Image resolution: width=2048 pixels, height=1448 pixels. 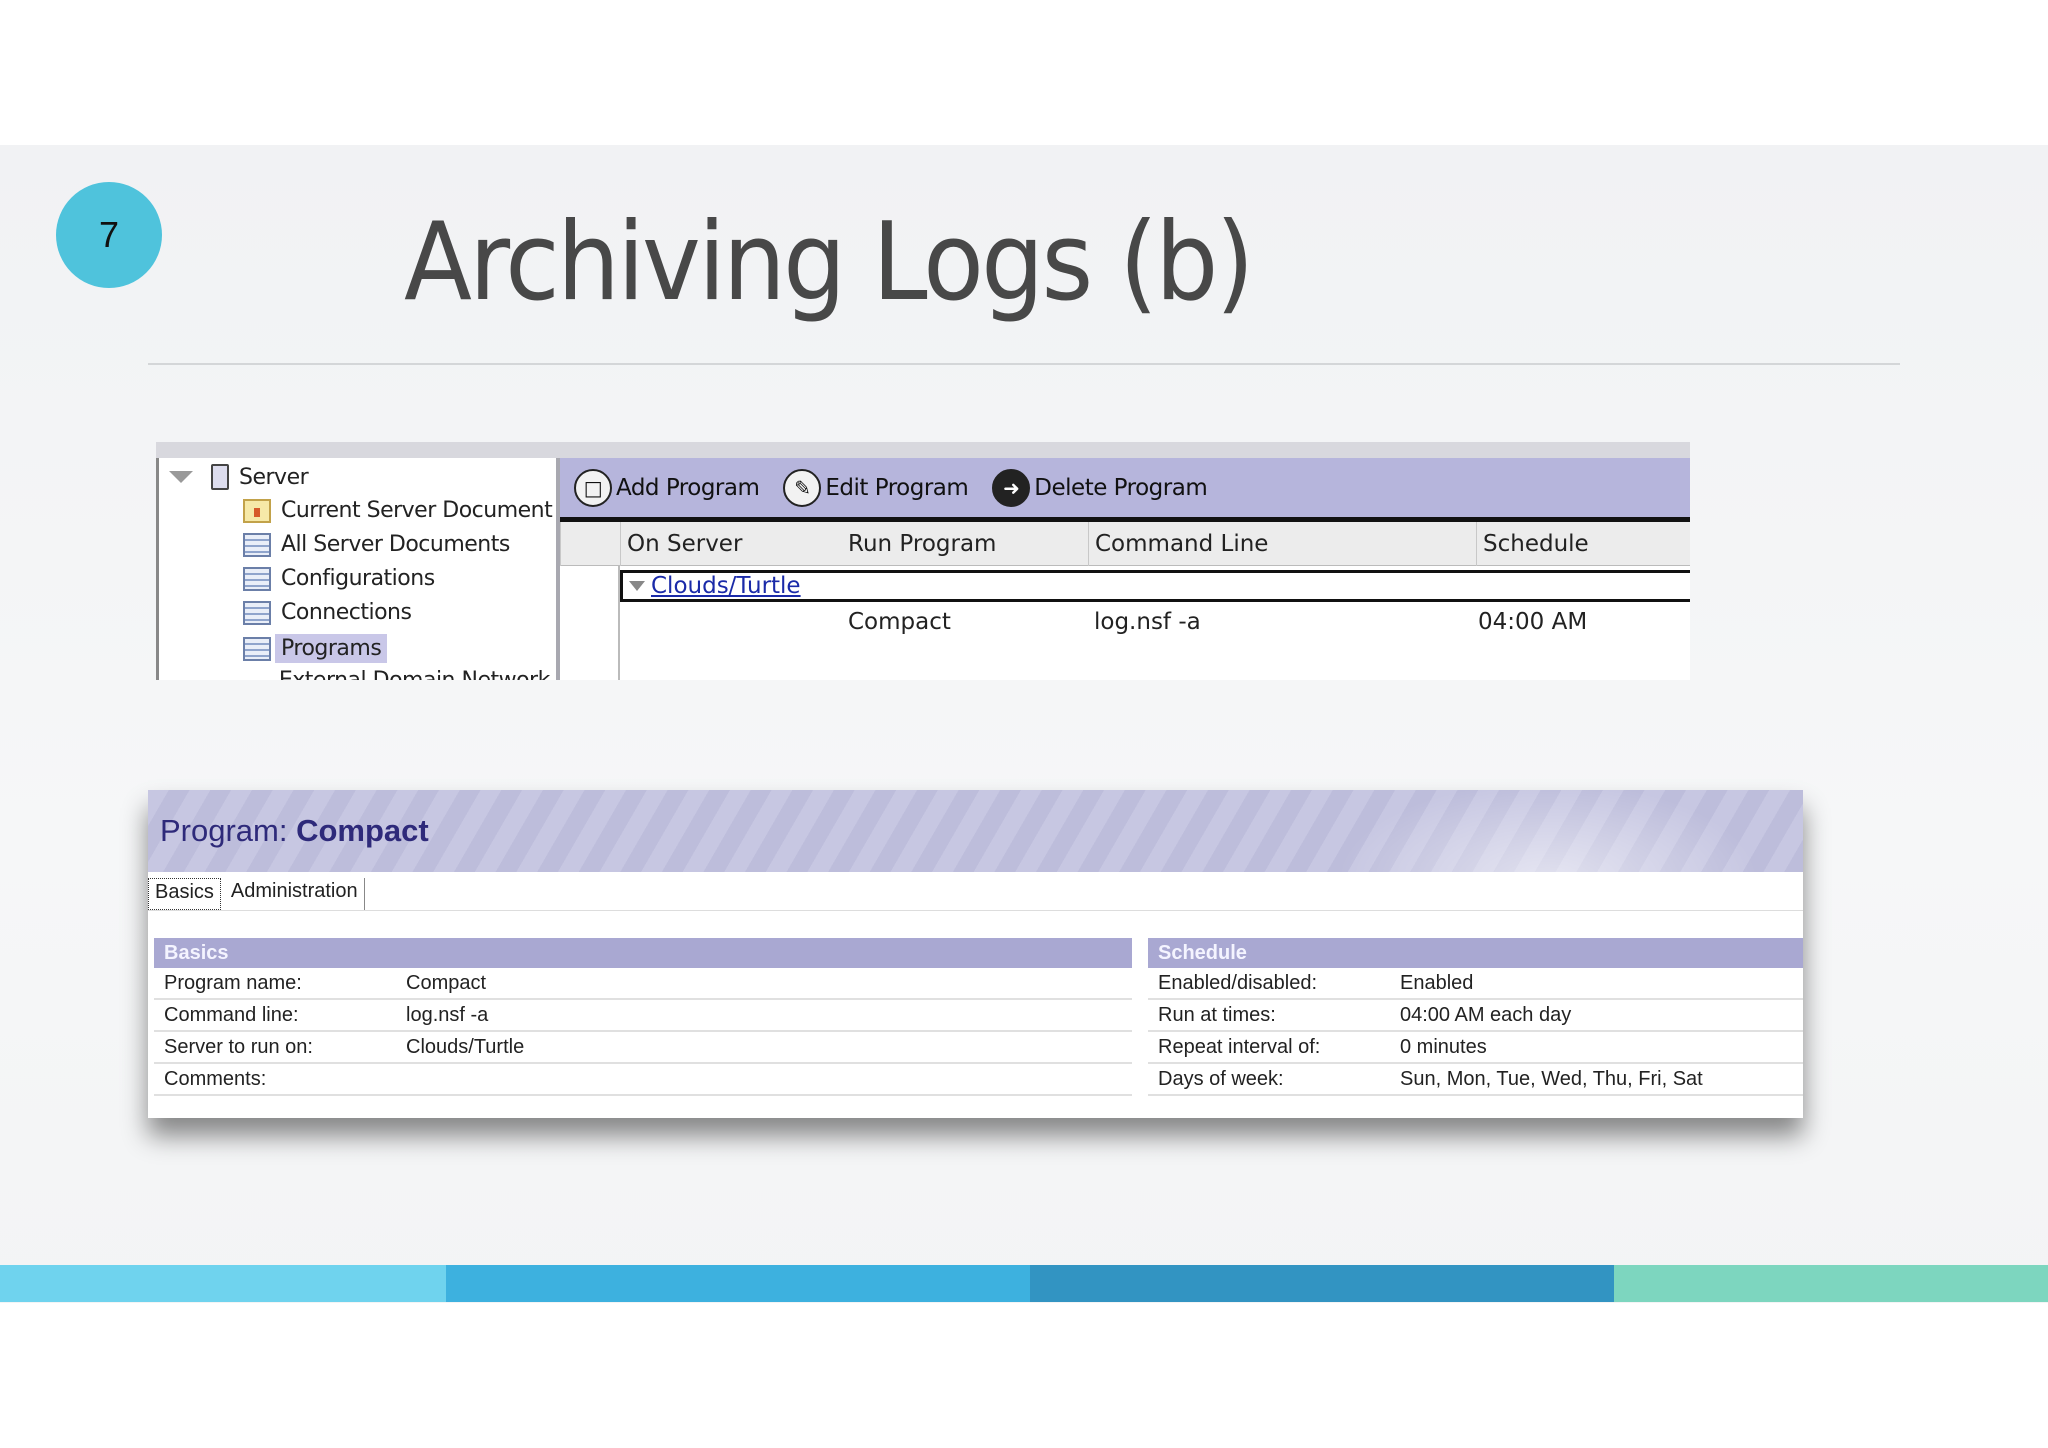 What do you see at coordinates (1239, 1046) in the screenshot?
I see `field-label: Repeat interval of:` at bounding box center [1239, 1046].